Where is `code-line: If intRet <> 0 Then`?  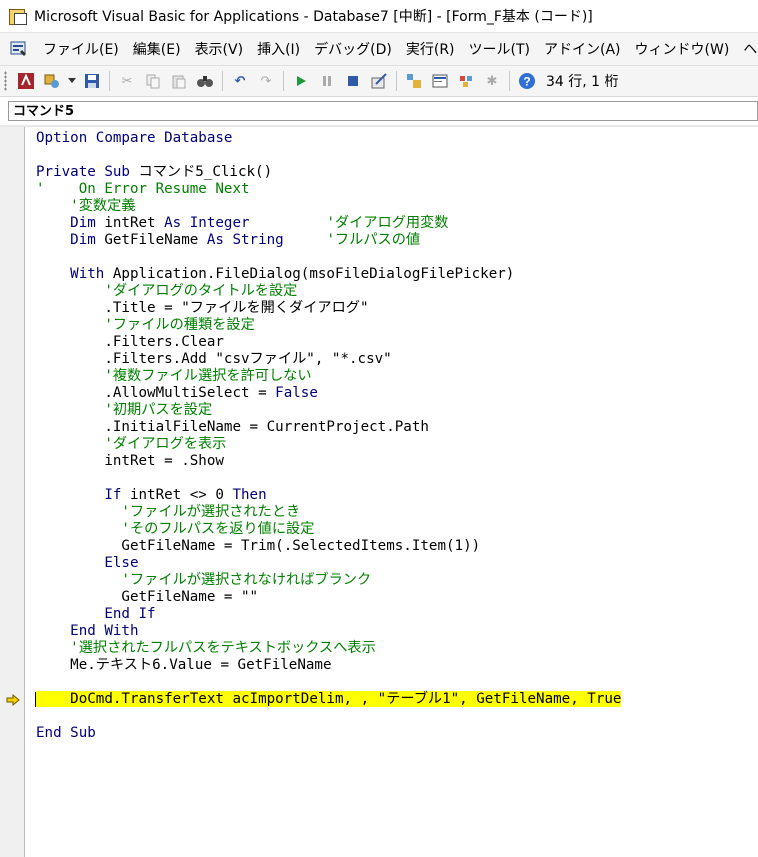
code-line: If intRet <> 0 Then is located at coordinates (396, 495).